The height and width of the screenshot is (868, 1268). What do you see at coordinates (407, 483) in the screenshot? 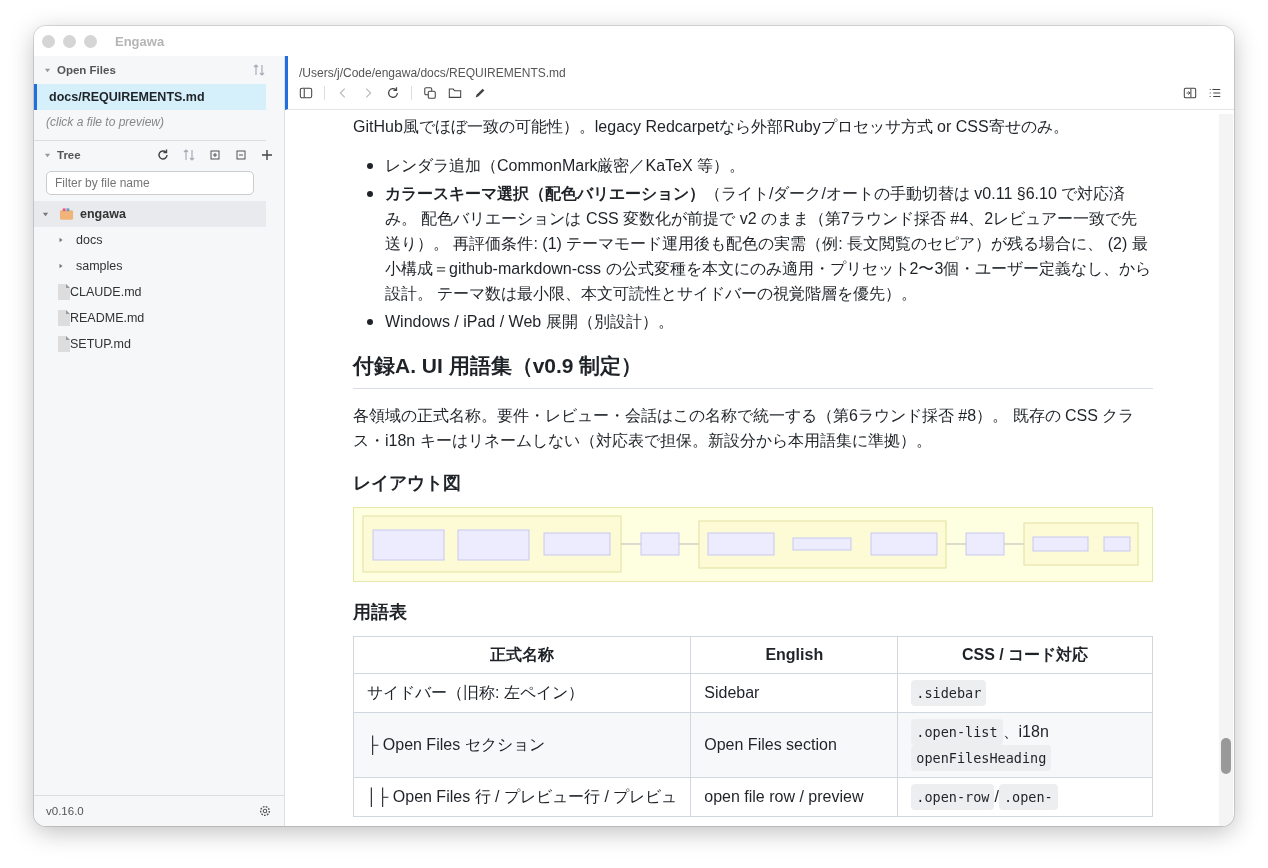
I see `subsection-heading: レイアウト図` at bounding box center [407, 483].